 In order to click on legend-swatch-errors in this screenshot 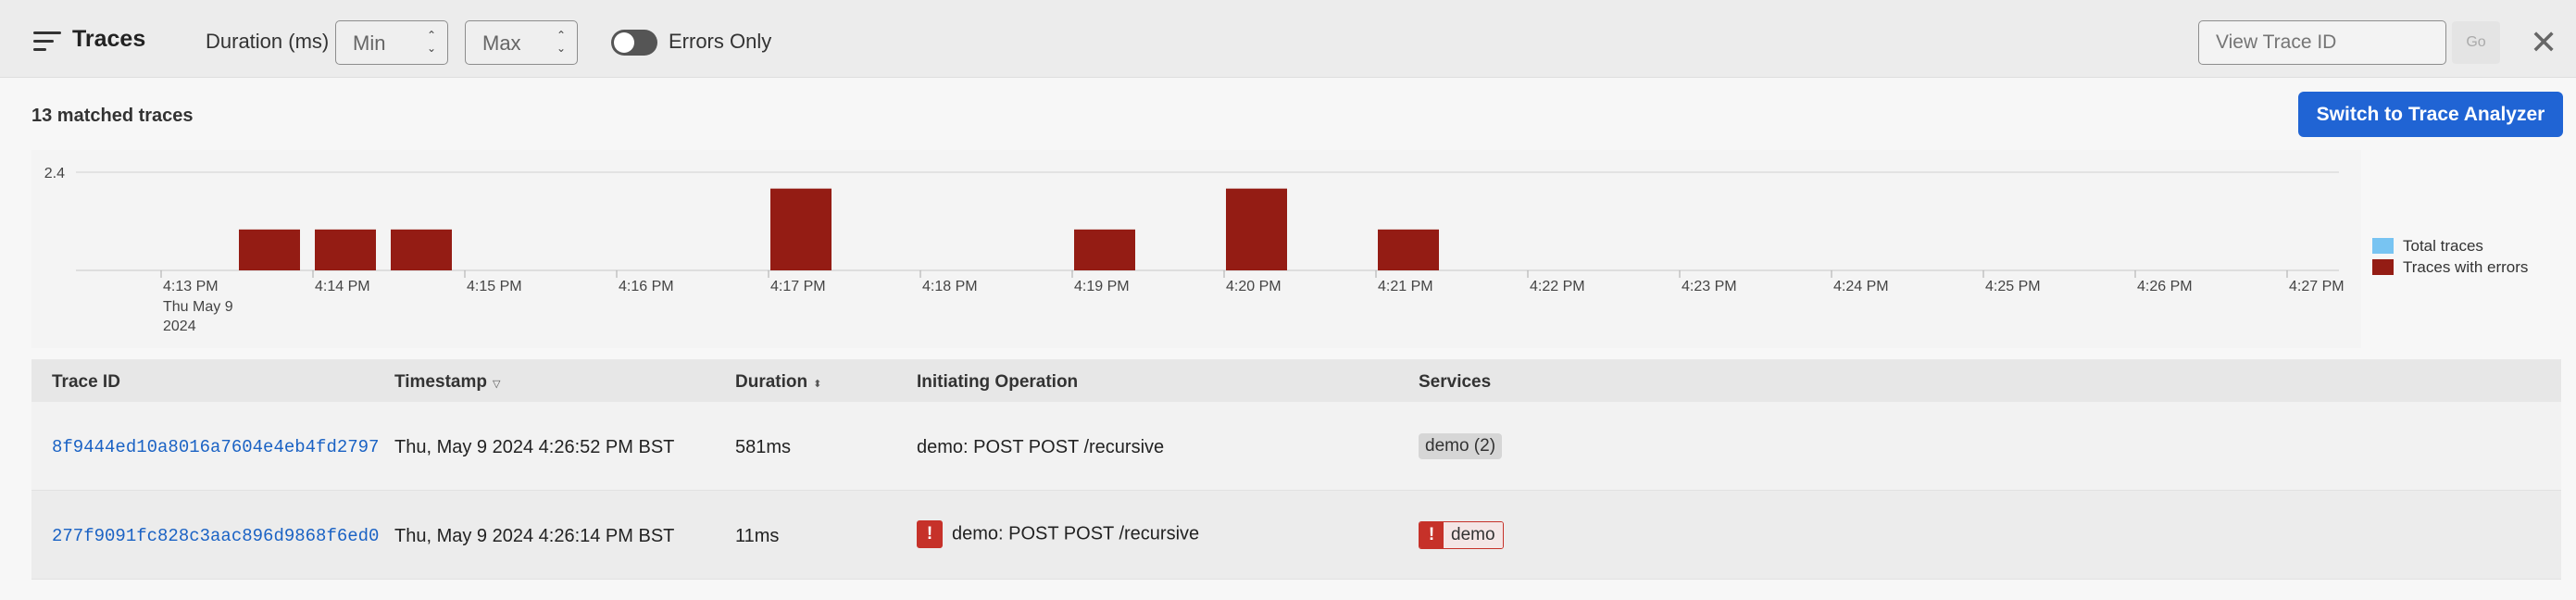, I will do `click(2383, 267)`.